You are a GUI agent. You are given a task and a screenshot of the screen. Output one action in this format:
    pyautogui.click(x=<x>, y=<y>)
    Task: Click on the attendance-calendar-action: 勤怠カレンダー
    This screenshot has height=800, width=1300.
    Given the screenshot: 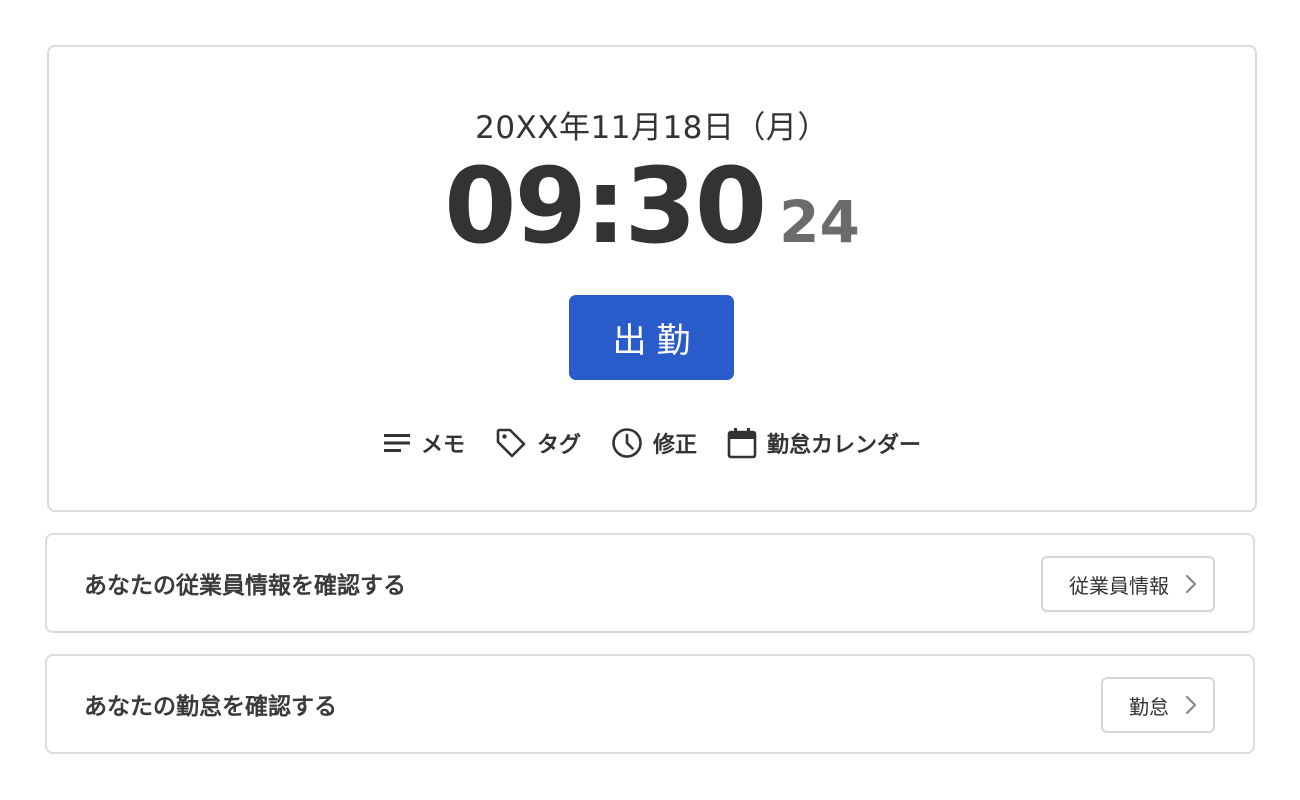 What is the action you would take?
    pyautogui.click(x=824, y=443)
    